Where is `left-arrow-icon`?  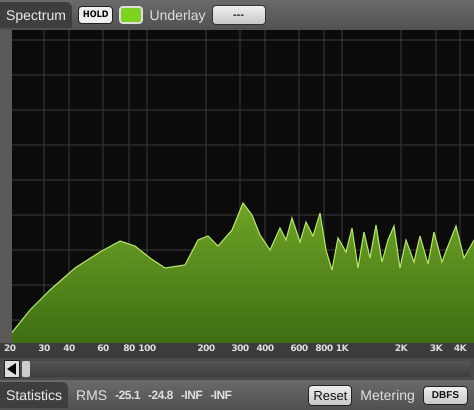 left-arrow-icon is located at coordinates (12, 369).